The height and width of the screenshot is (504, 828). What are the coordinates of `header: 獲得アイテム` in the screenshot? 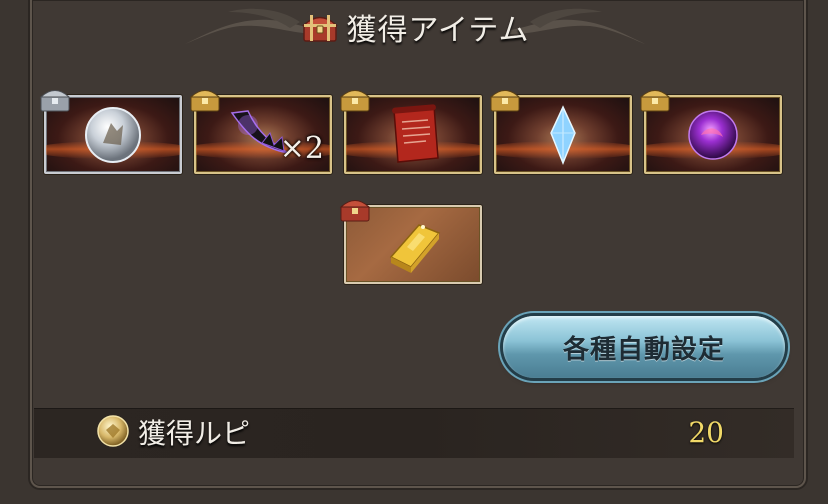 It's located at (415, 27).